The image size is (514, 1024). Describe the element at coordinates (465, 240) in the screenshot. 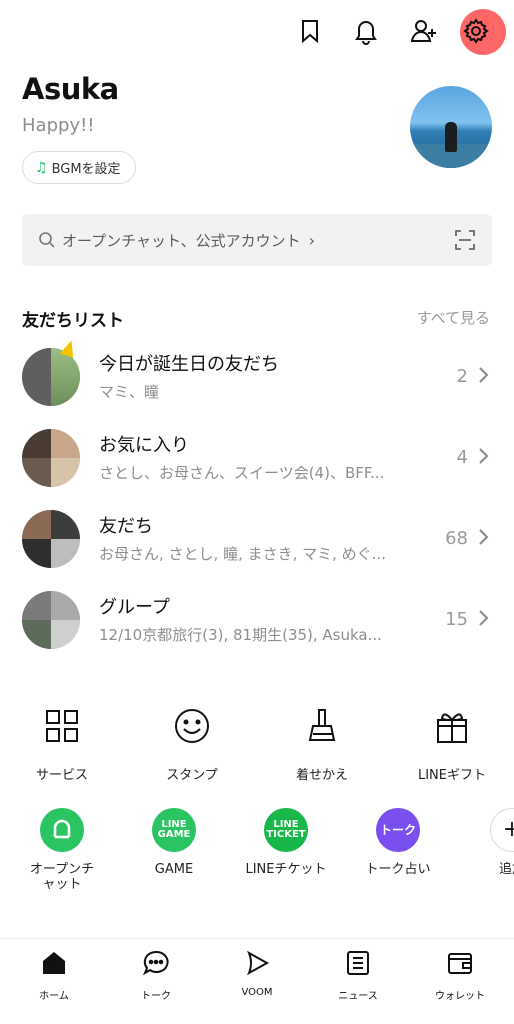

I see `qr-scan-icon` at that location.